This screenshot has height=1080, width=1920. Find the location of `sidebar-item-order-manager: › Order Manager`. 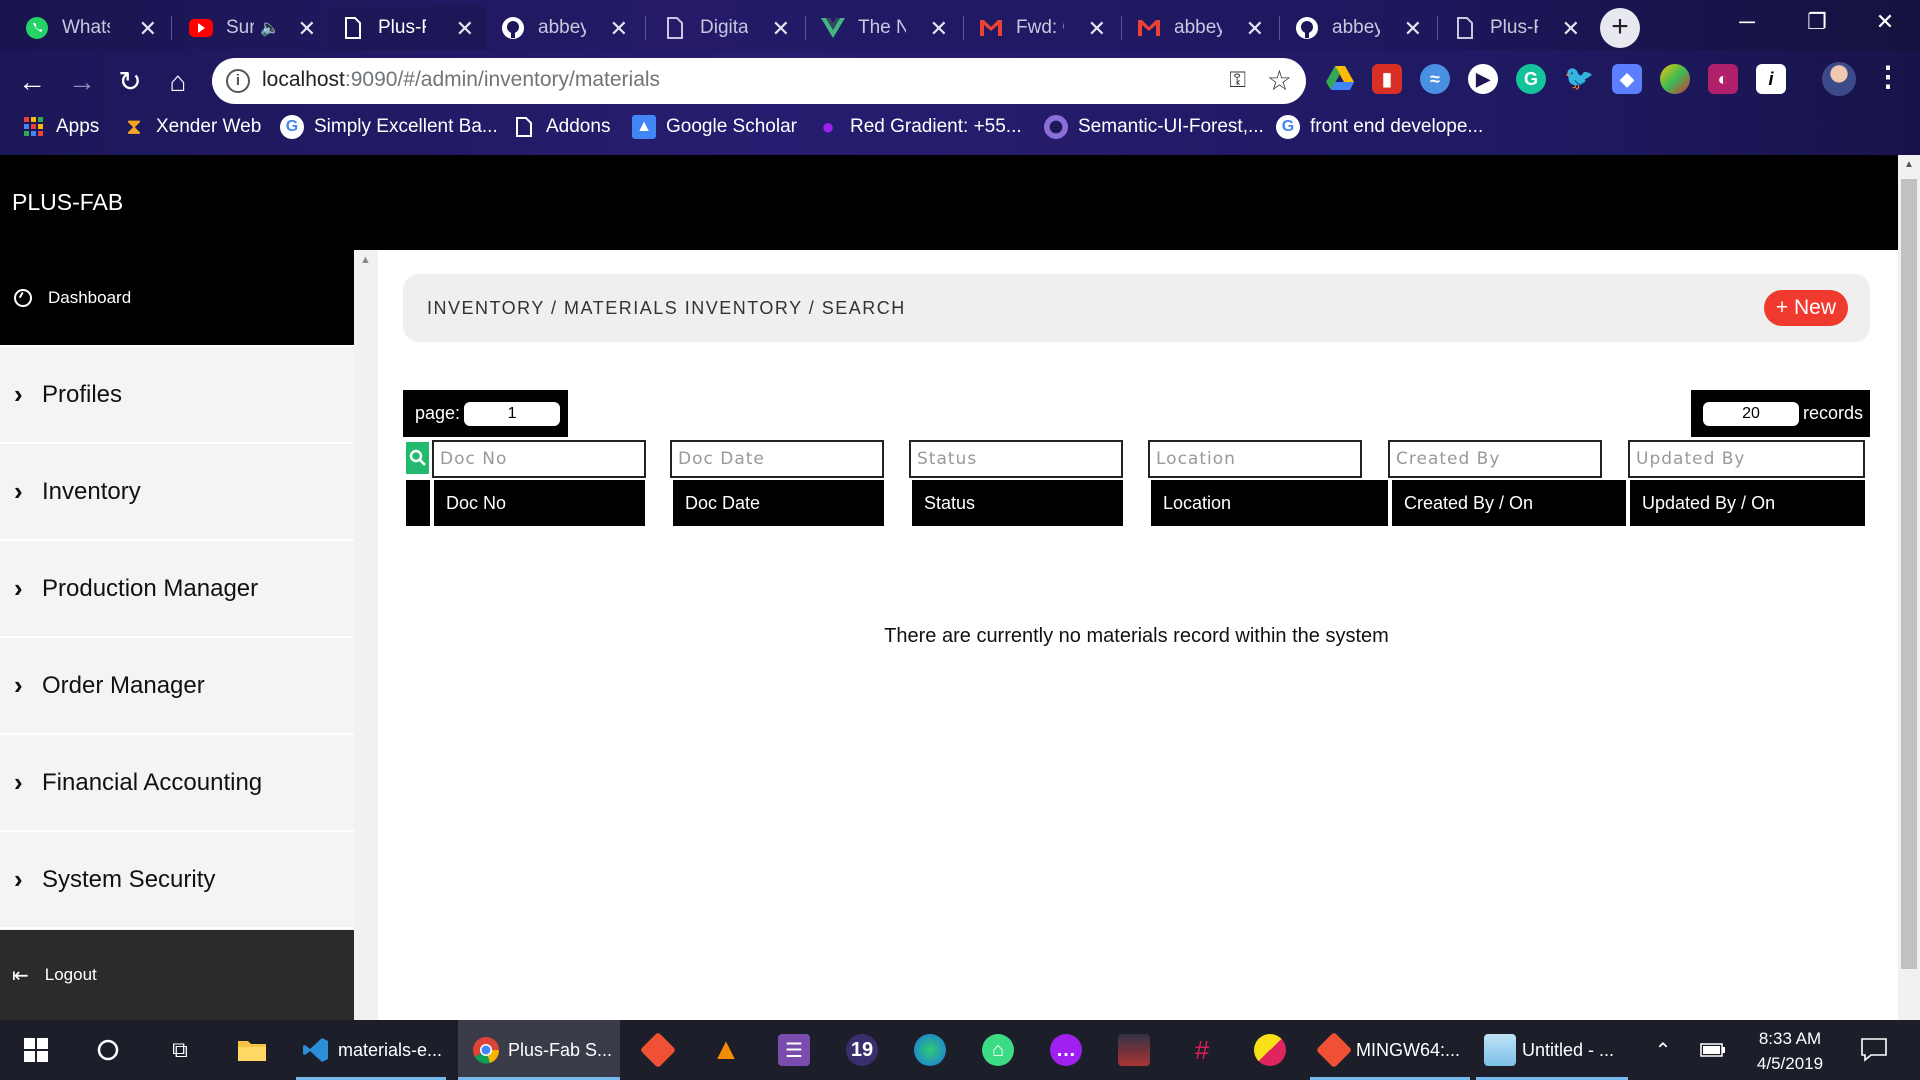

sidebar-item-order-manager: › Order Manager is located at coordinates (177, 686).